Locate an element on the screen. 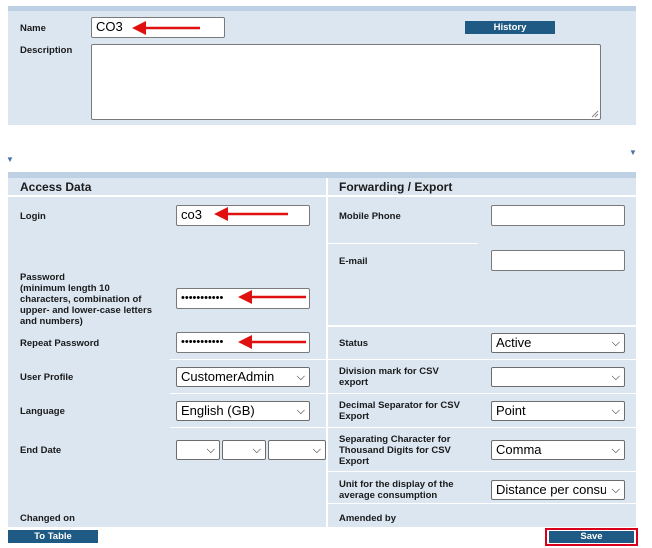  mobile-phone-label: Mobile Phone is located at coordinates (370, 216).